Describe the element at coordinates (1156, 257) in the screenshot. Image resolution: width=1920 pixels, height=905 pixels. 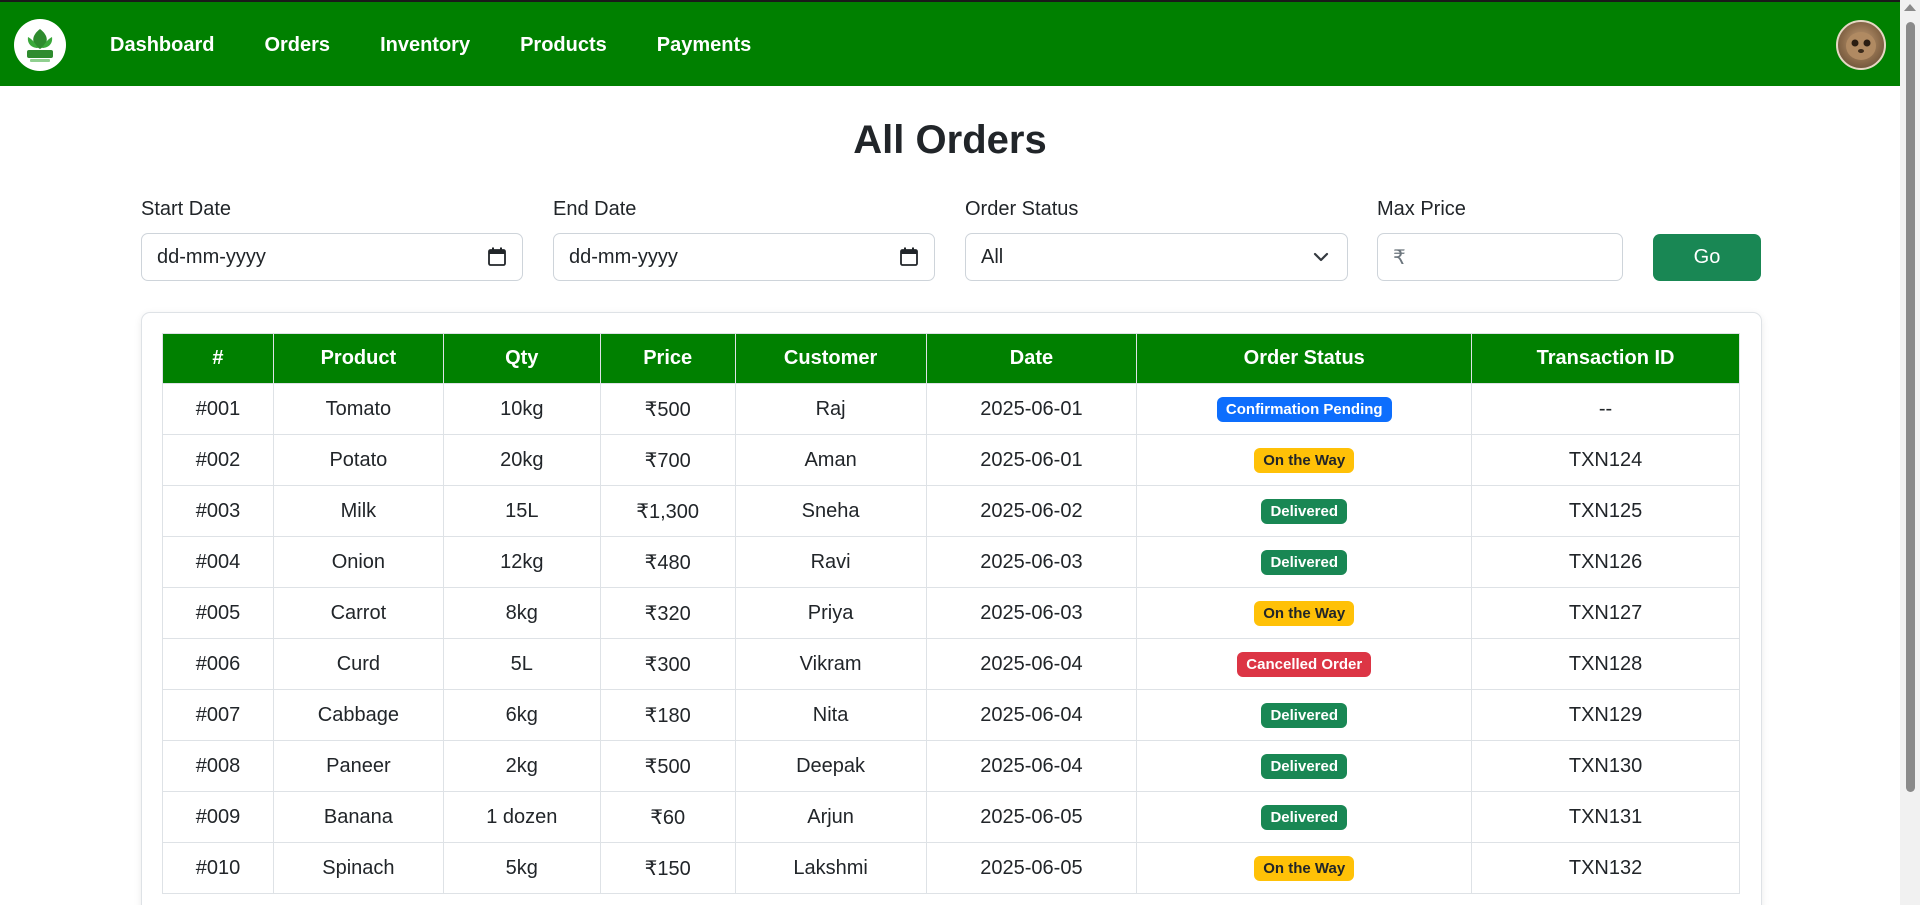
I see `order-status-select: All` at that location.